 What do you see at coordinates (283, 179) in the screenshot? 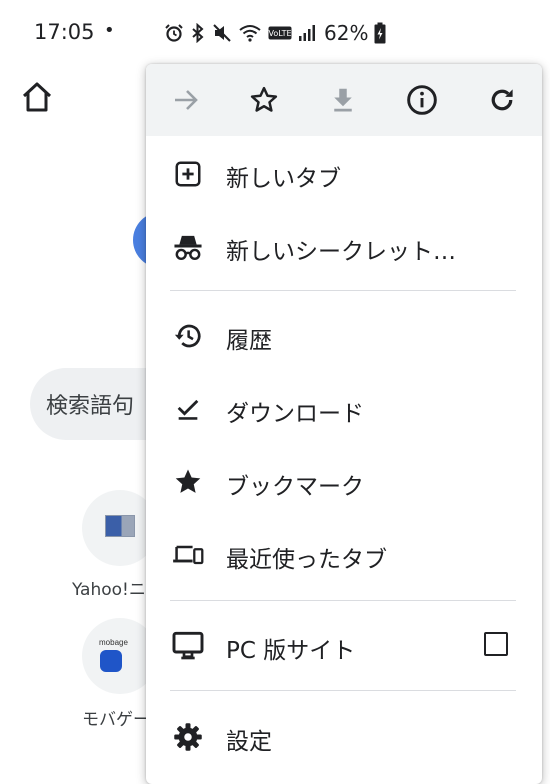
I see `menu-item-label: 新しいタブ` at bounding box center [283, 179].